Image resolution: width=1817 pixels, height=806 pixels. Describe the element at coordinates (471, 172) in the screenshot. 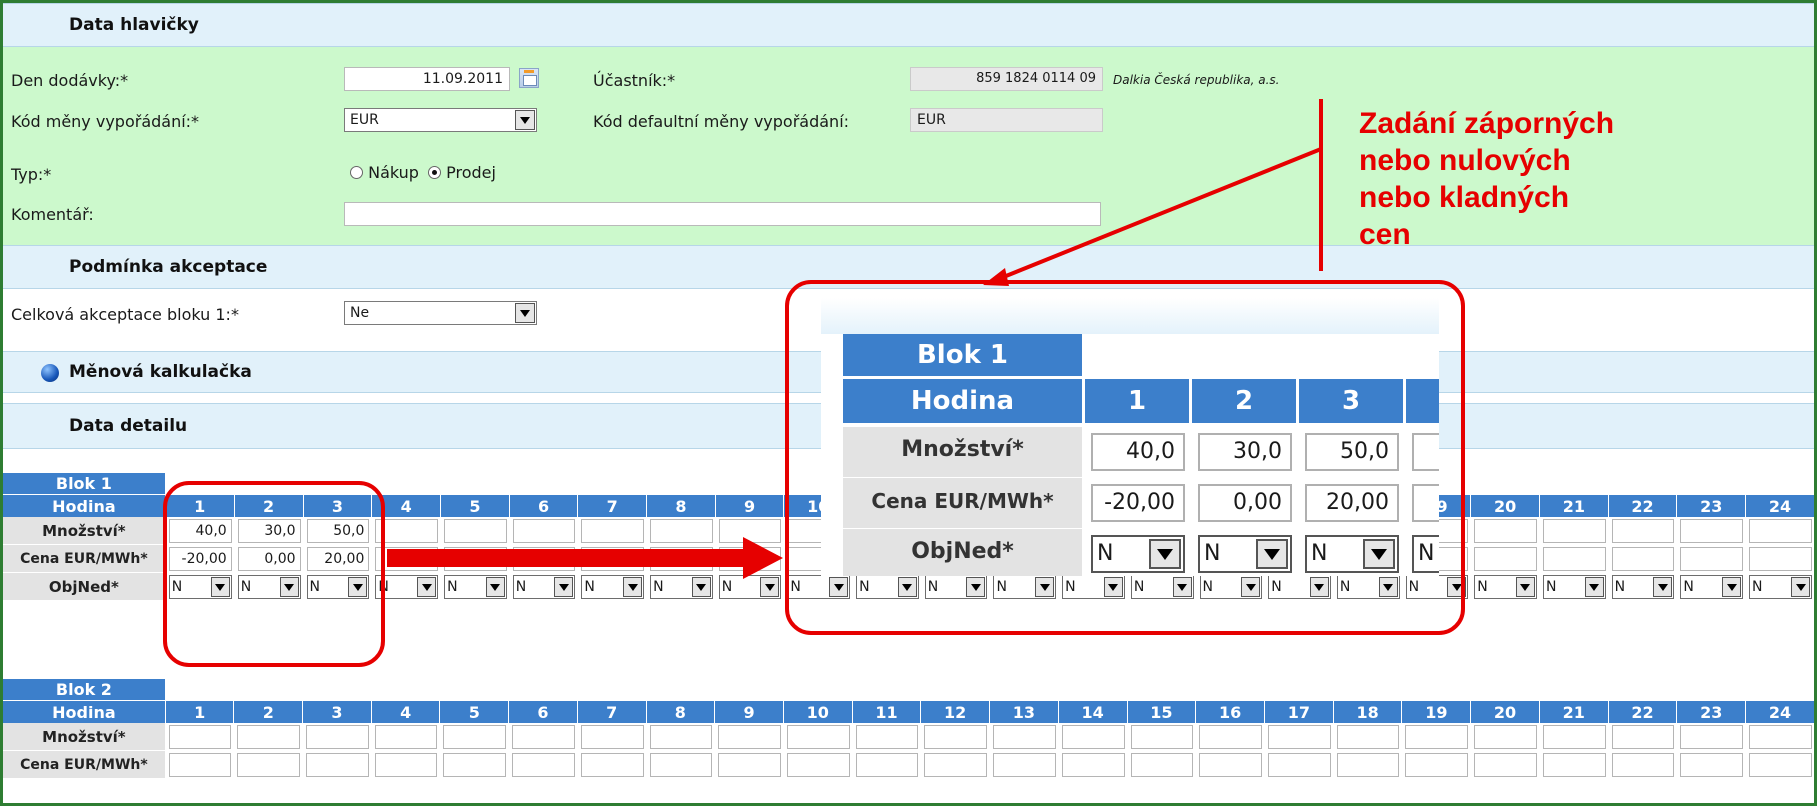

I see `radio-prodej-label: Prodej` at that location.